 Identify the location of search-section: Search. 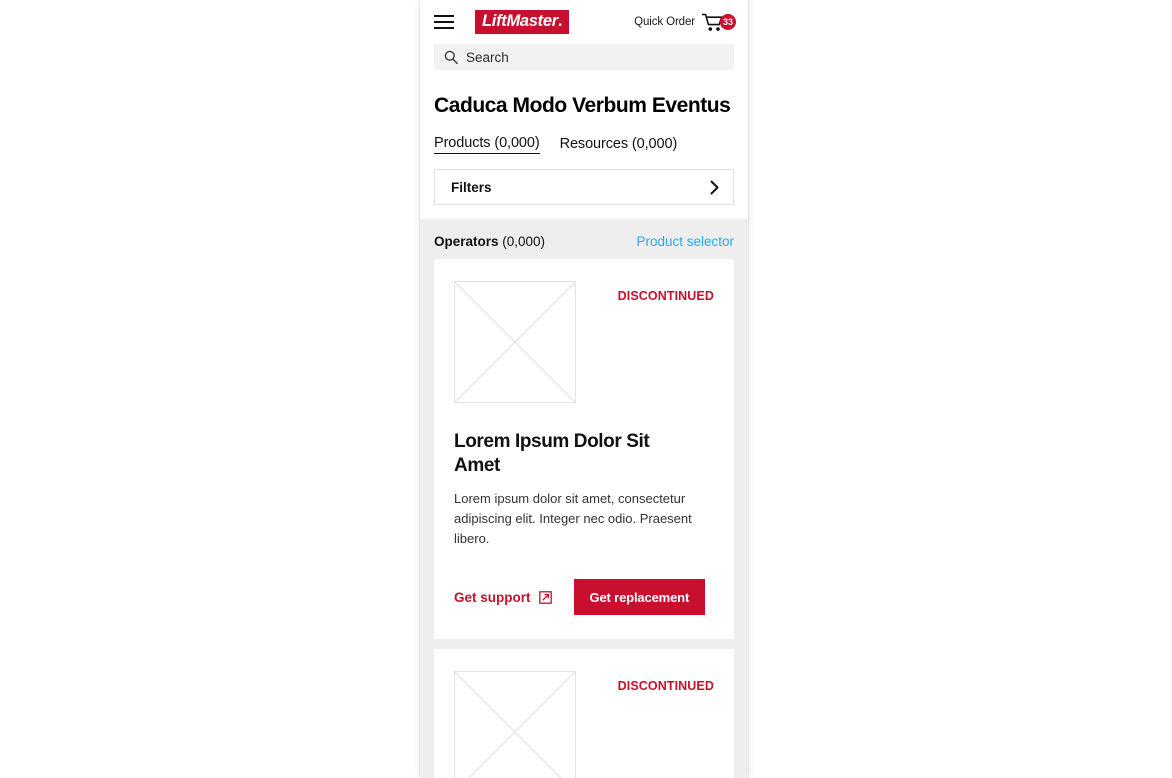
(584, 62).